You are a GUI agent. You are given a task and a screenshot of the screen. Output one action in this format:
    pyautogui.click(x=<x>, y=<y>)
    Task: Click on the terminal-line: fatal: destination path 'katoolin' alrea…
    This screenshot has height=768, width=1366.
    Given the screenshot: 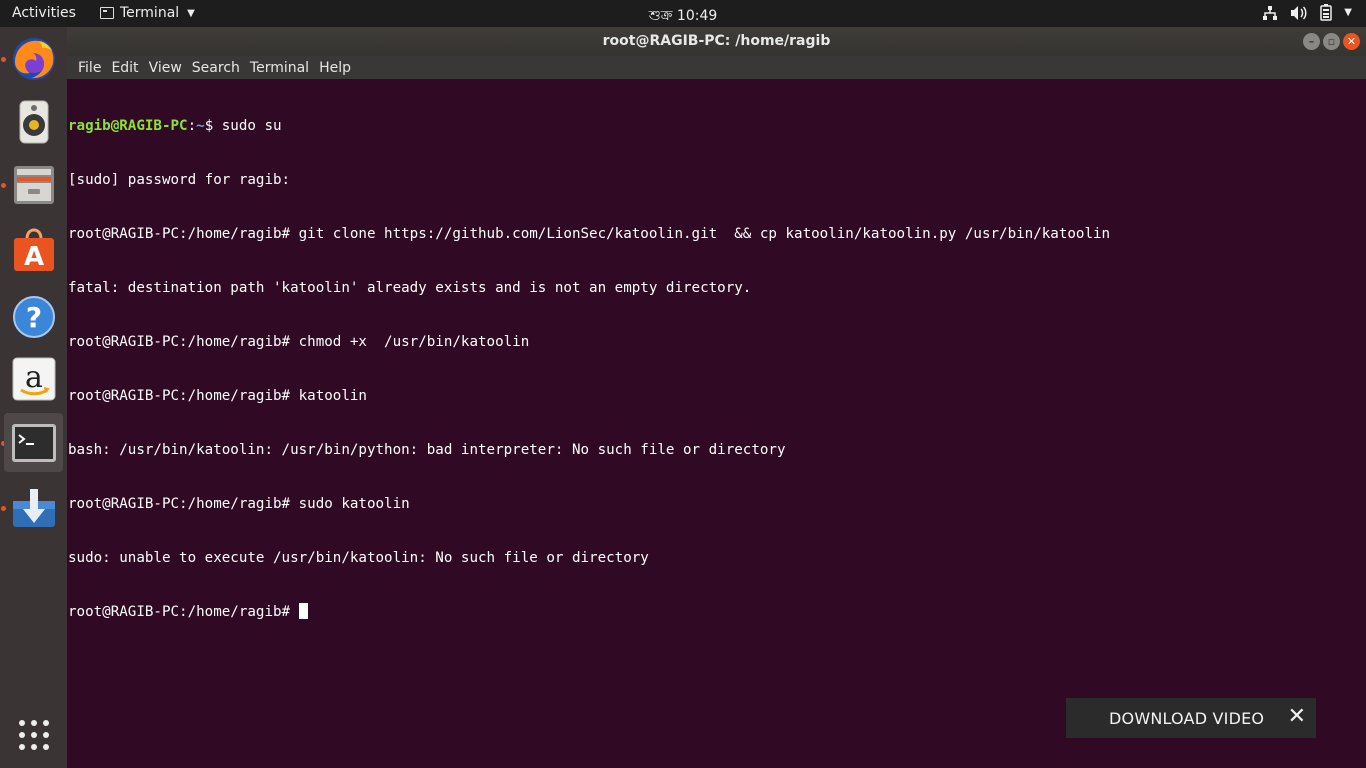 What is the action you would take?
    pyautogui.click(x=410, y=288)
    